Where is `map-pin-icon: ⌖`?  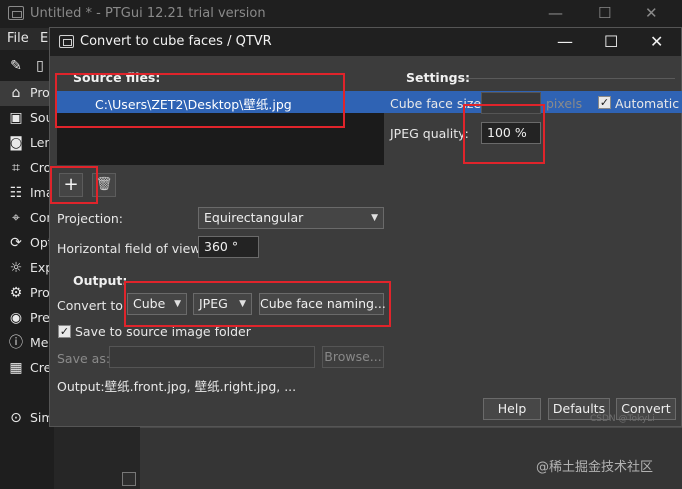 map-pin-icon: ⌖ is located at coordinates (16, 218).